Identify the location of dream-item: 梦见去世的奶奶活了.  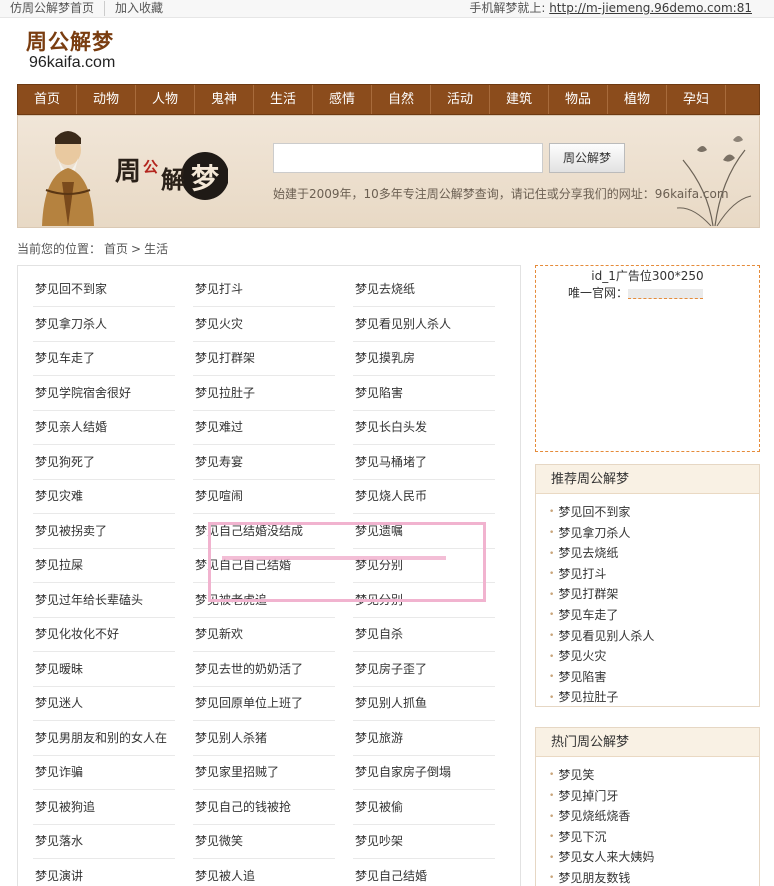
(273, 670).